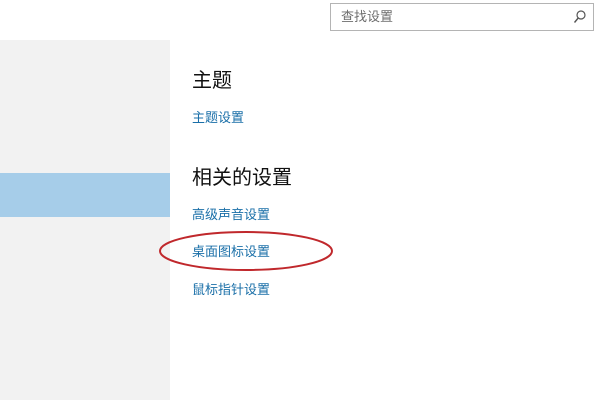  What do you see at coordinates (85, 195) in the screenshot?
I see `sidebar-selected-item` at bounding box center [85, 195].